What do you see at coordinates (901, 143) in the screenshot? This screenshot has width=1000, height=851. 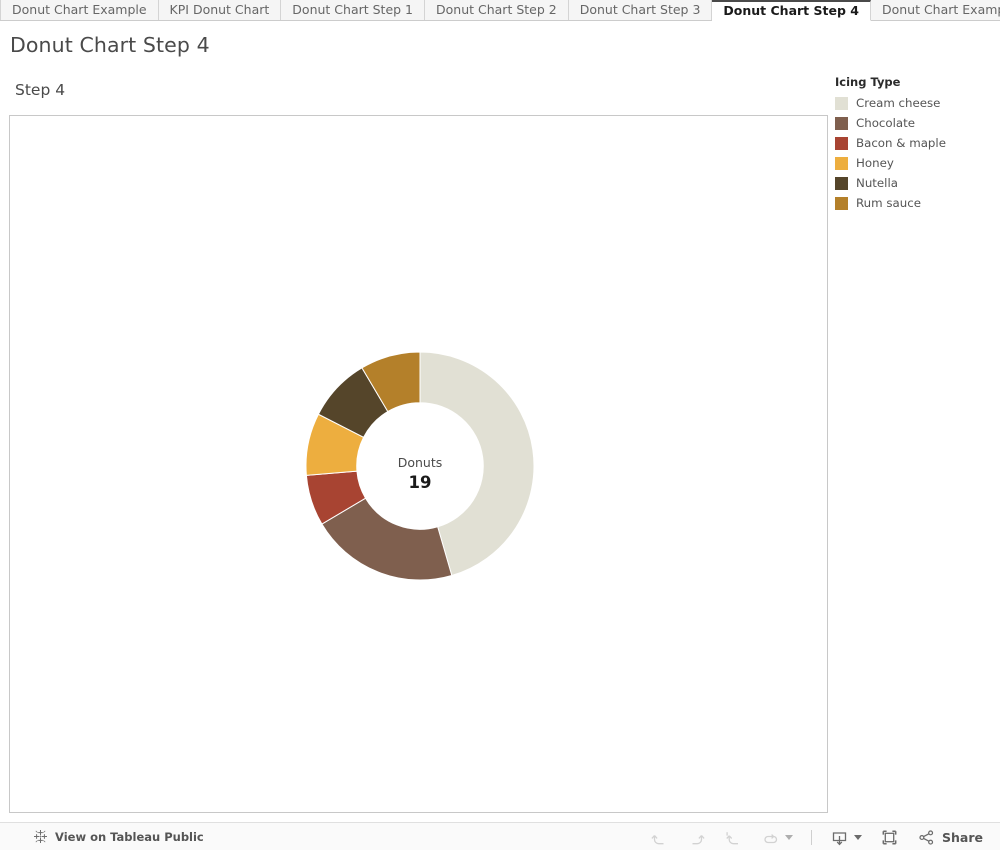 I see `legend-item-label: Bacon & maple` at bounding box center [901, 143].